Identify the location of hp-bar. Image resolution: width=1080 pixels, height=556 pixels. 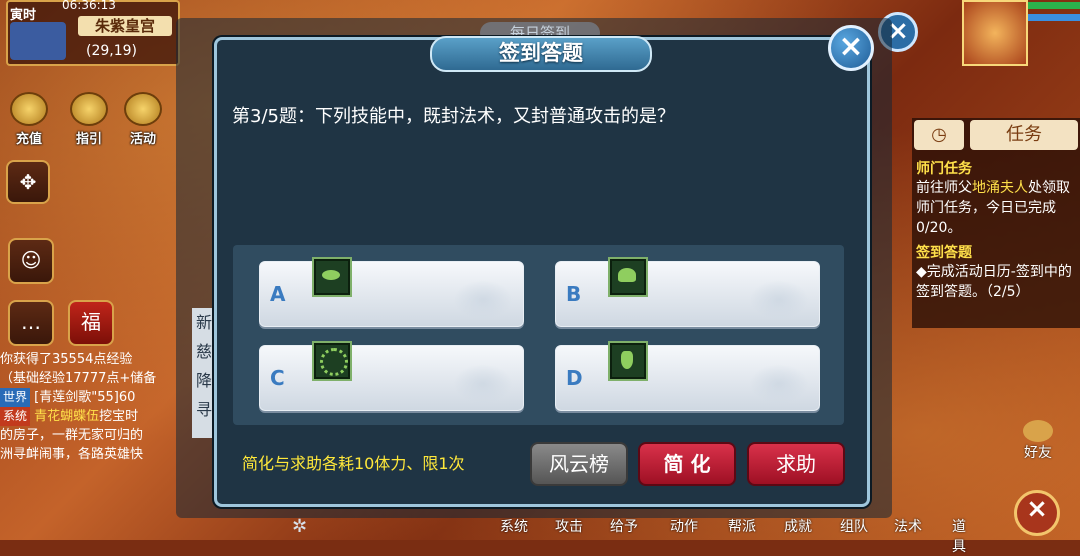
(1054, 5).